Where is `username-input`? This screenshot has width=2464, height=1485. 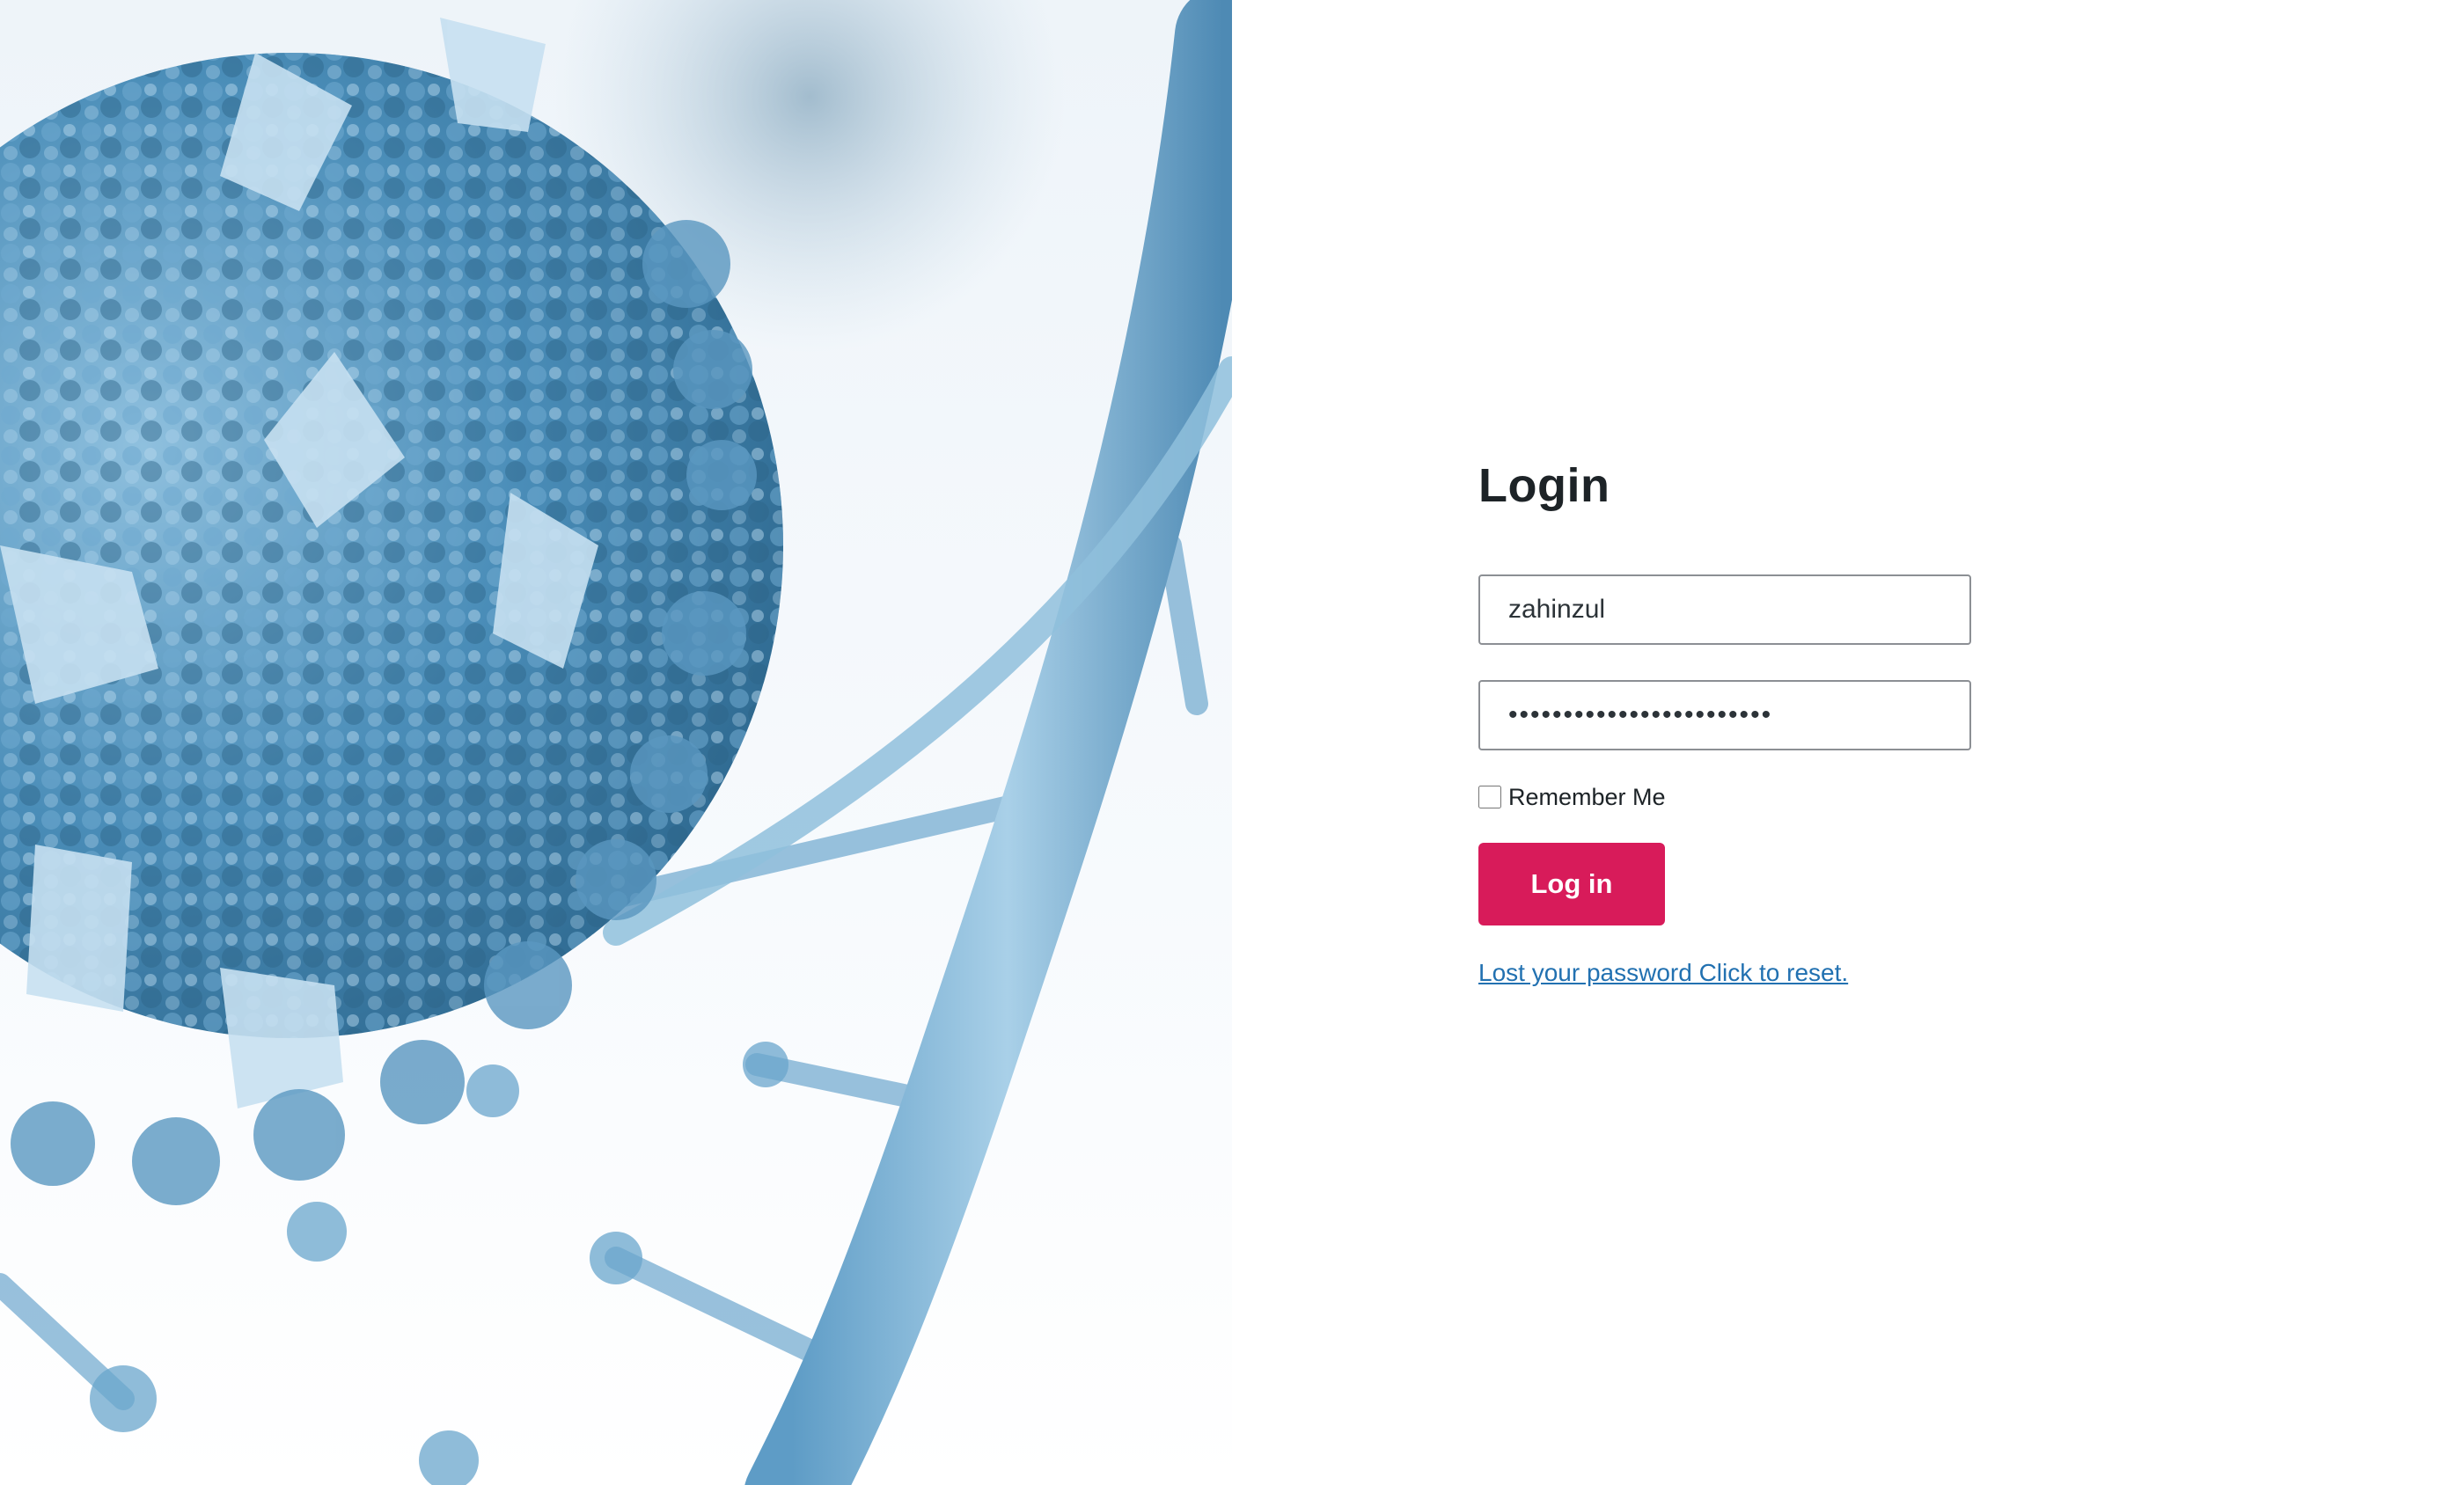 username-input is located at coordinates (1724, 609).